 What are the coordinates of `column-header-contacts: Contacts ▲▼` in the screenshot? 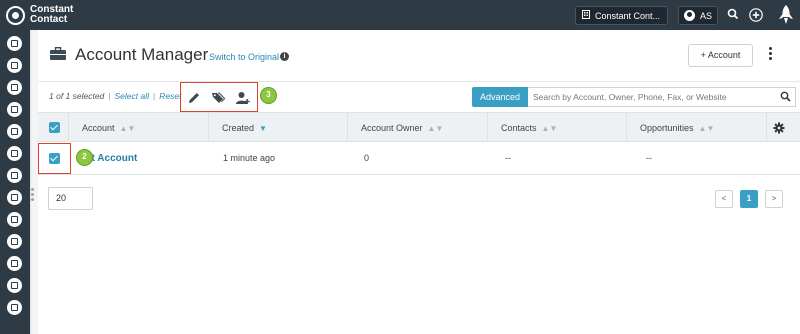 It's located at (556, 128).